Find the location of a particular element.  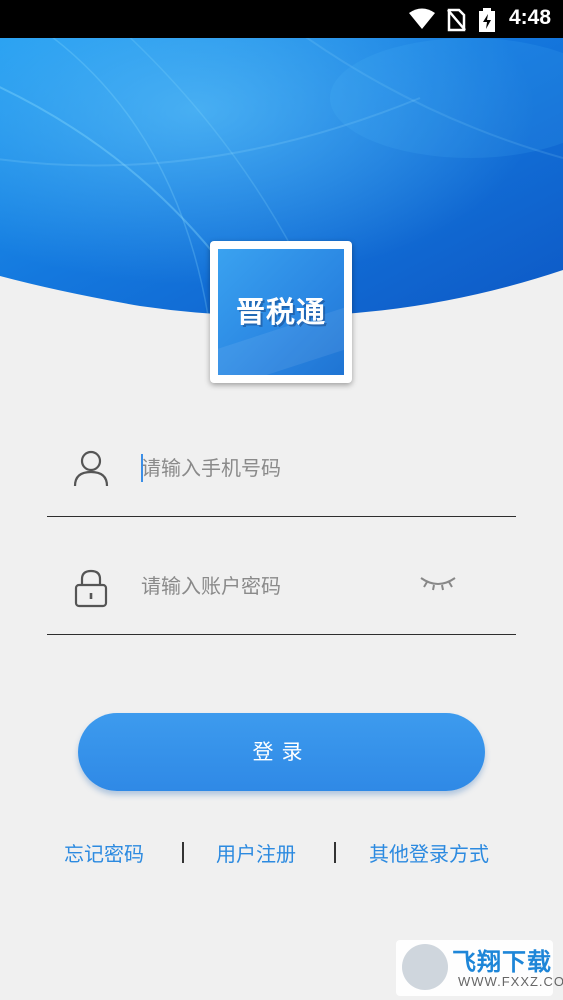

bottom-links: 忘记密码 用户注册 其他登录方式 is located at coordinates (281, 855).